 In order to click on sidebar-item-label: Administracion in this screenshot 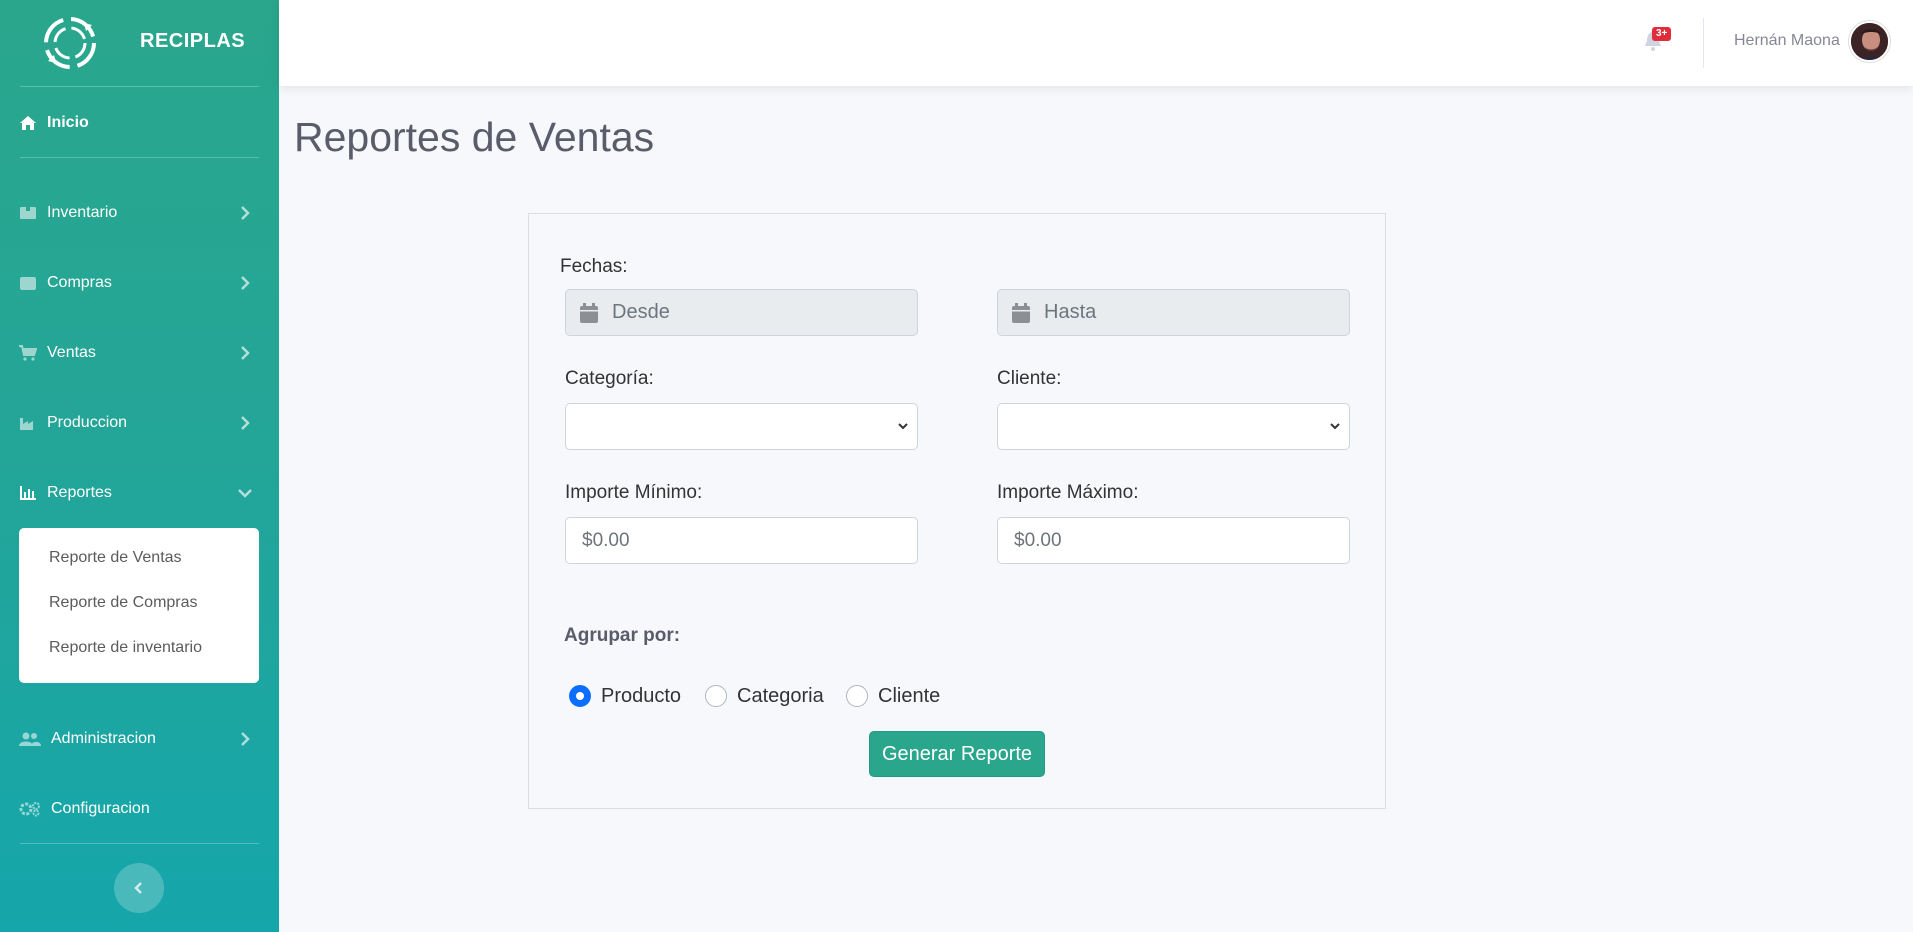, I will do `click(103, 738)`.